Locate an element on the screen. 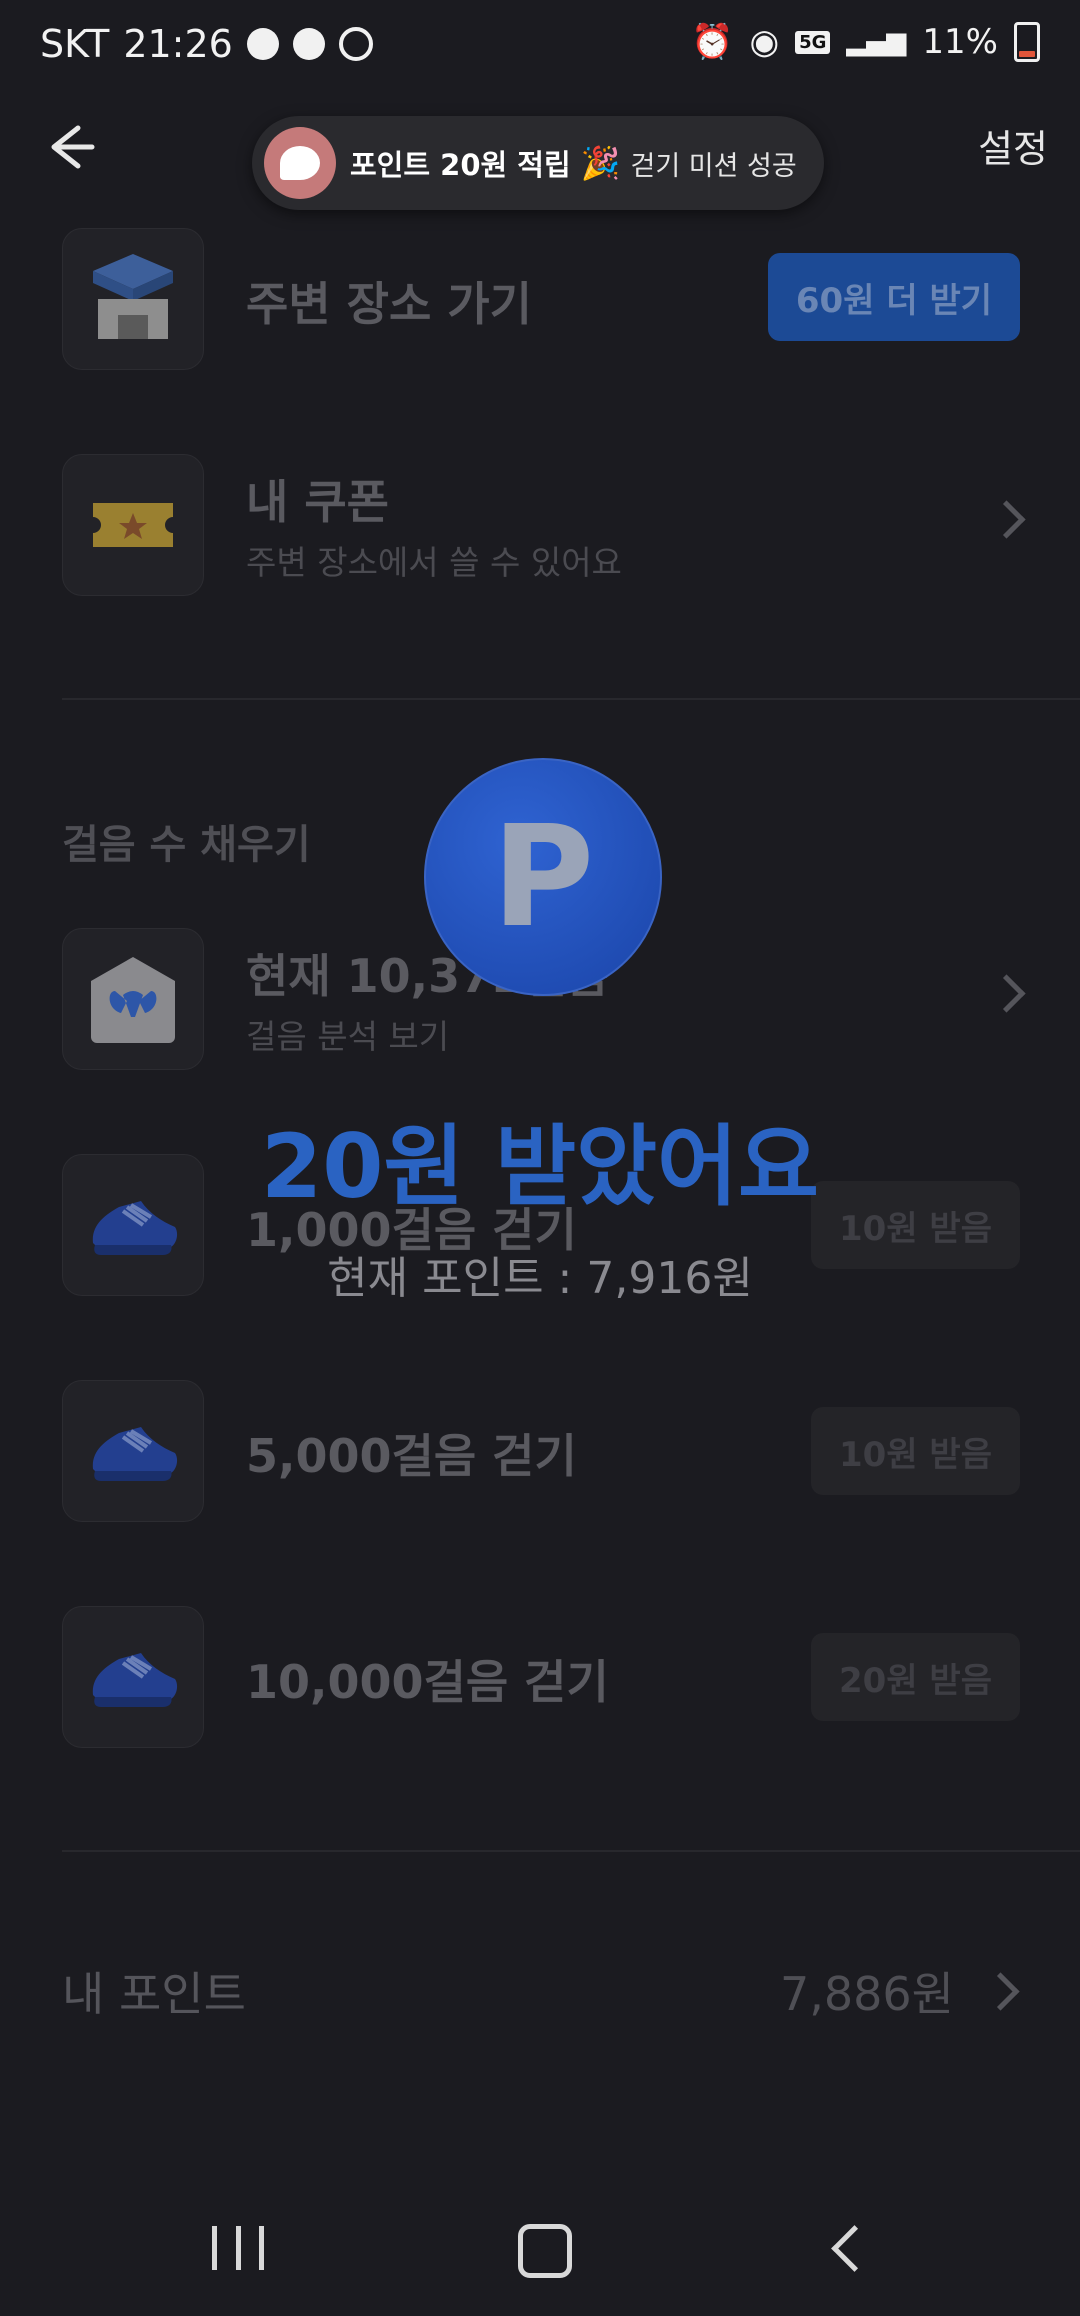  mission-row: 10,000걸음 걷기 20원 받음 is located at coordinates (541, 1677).